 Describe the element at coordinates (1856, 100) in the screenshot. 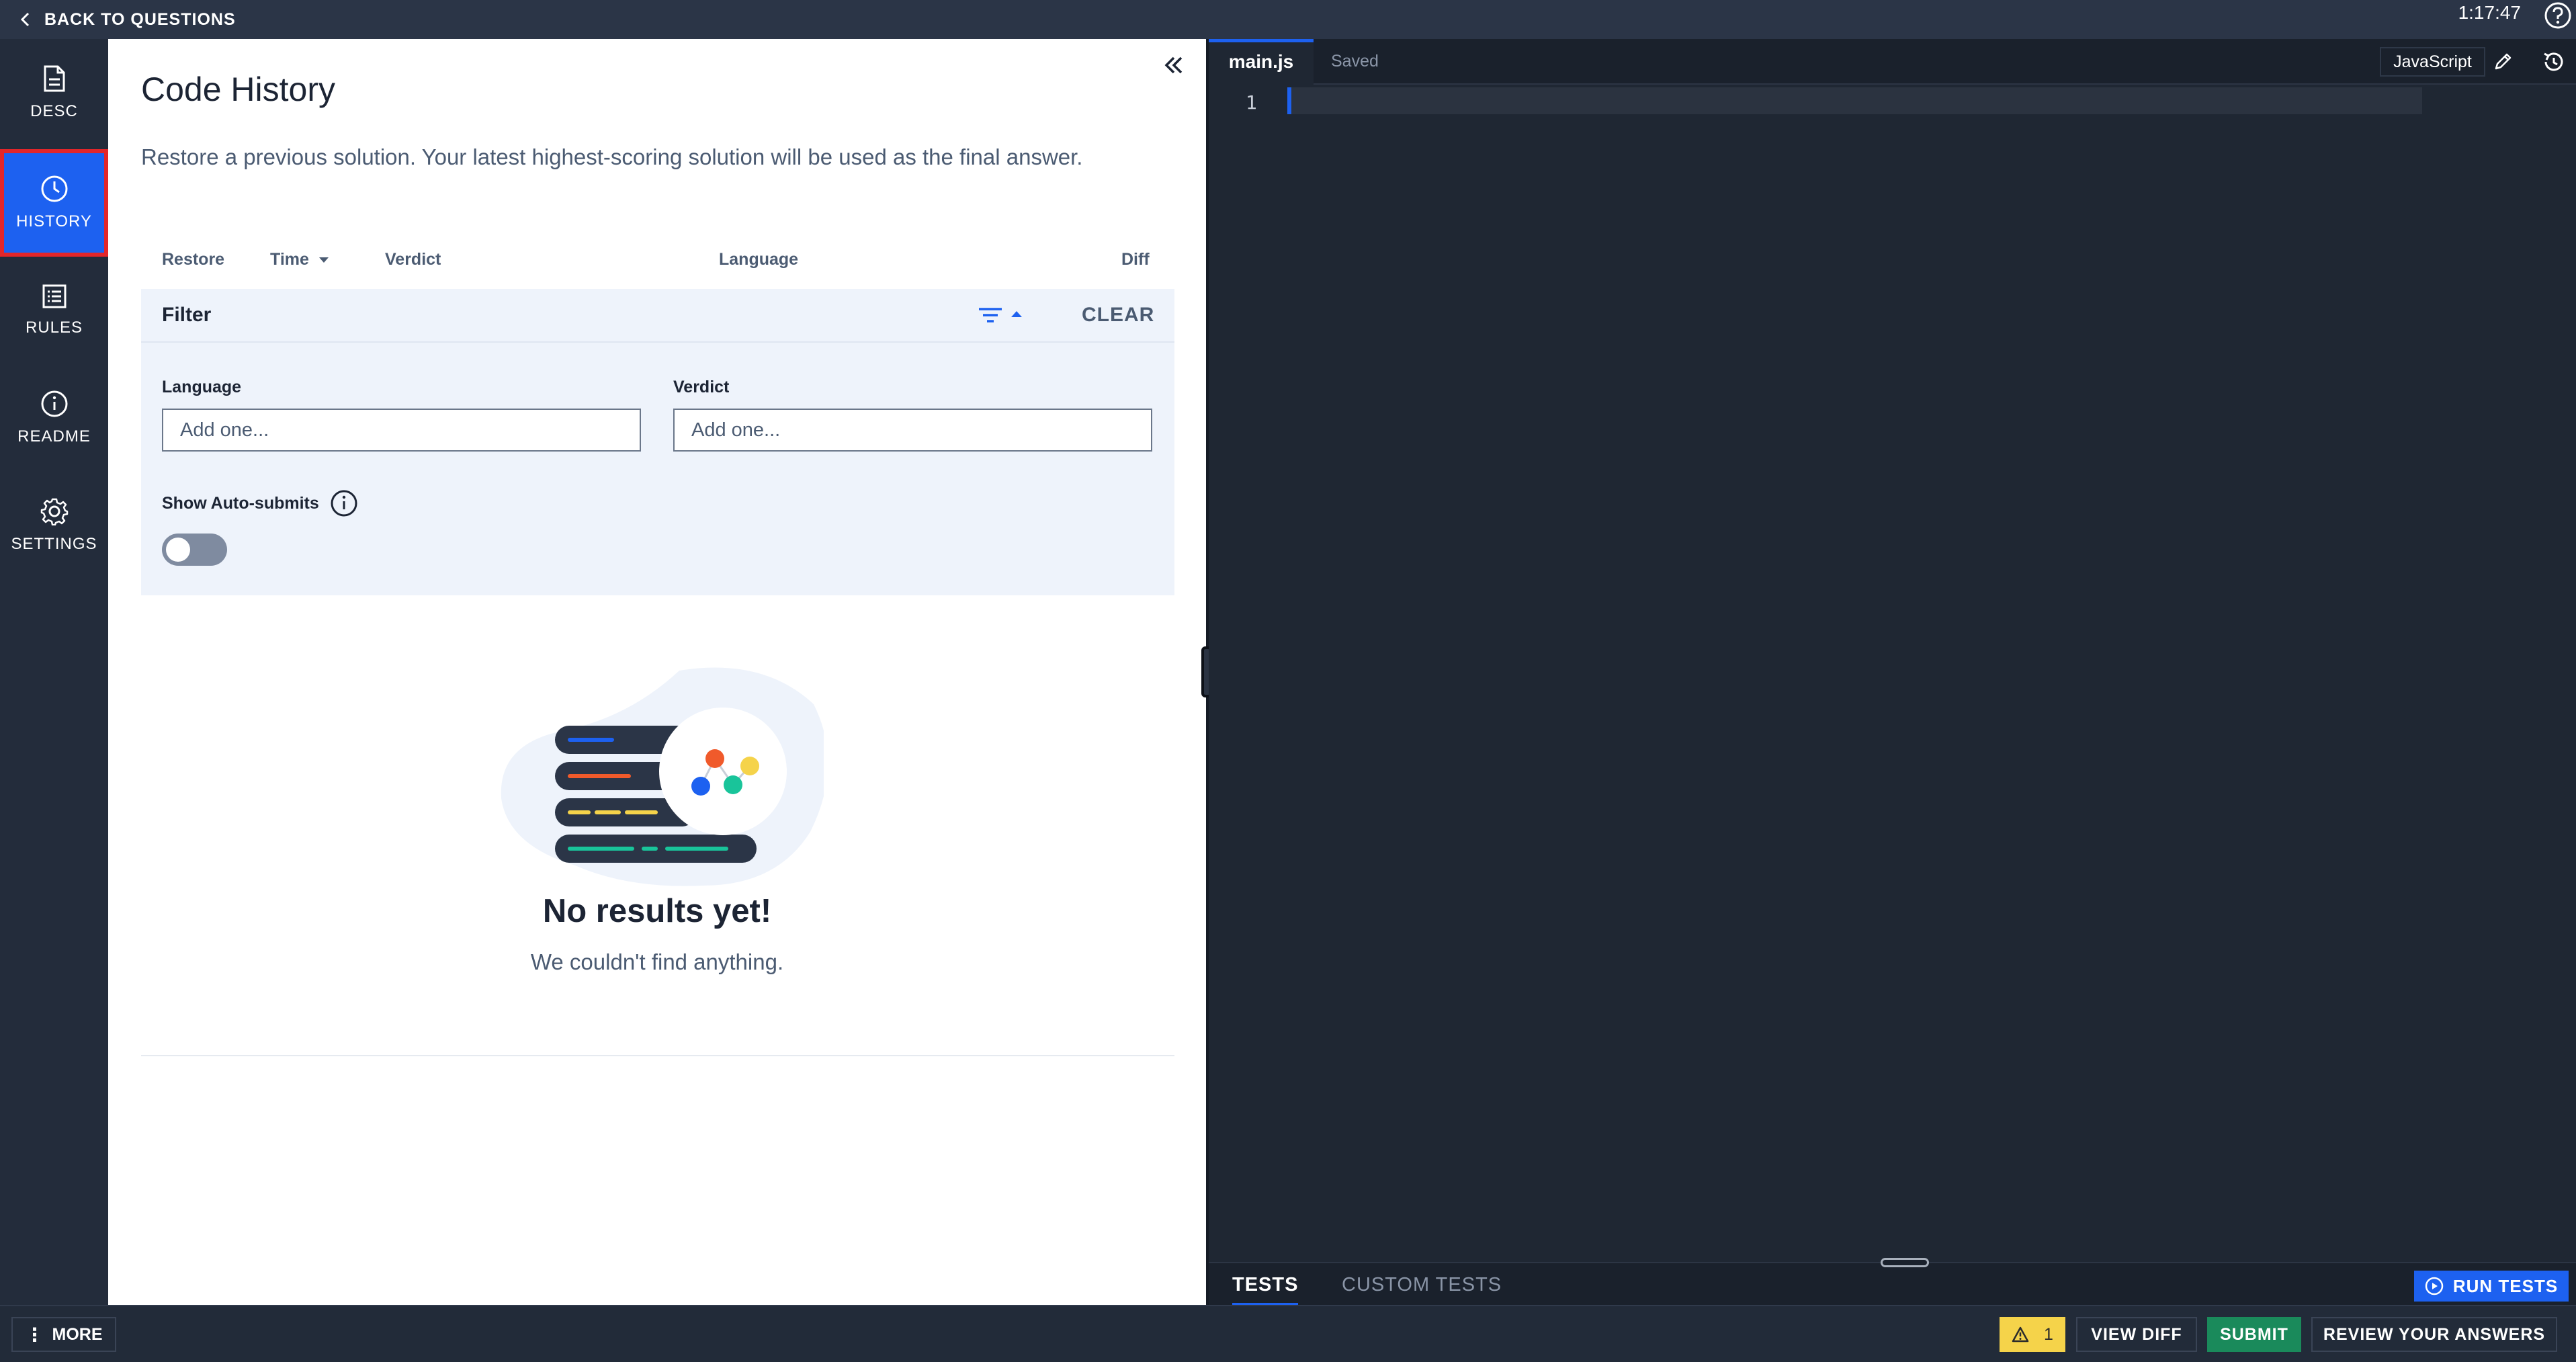

I see `current-line-highlight` at that location.